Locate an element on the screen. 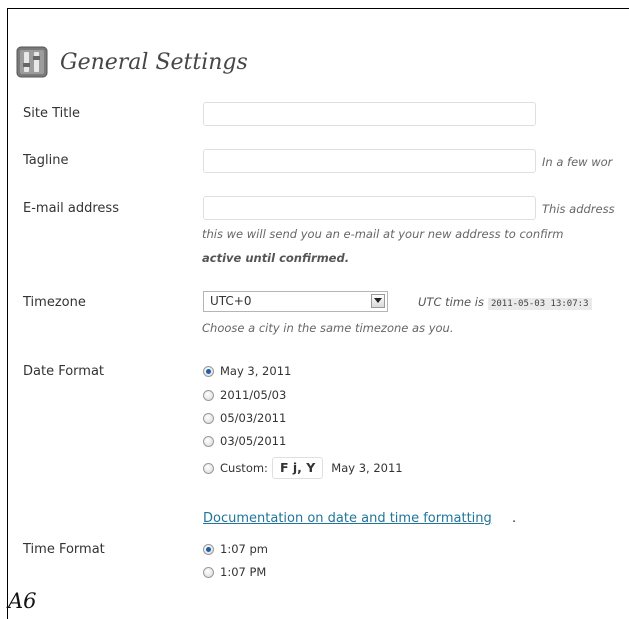 Image resolution: width=629 pixels, height=619 pixels. date-format-option-3: 05/03/2011 is located at coordinates (244, 418).